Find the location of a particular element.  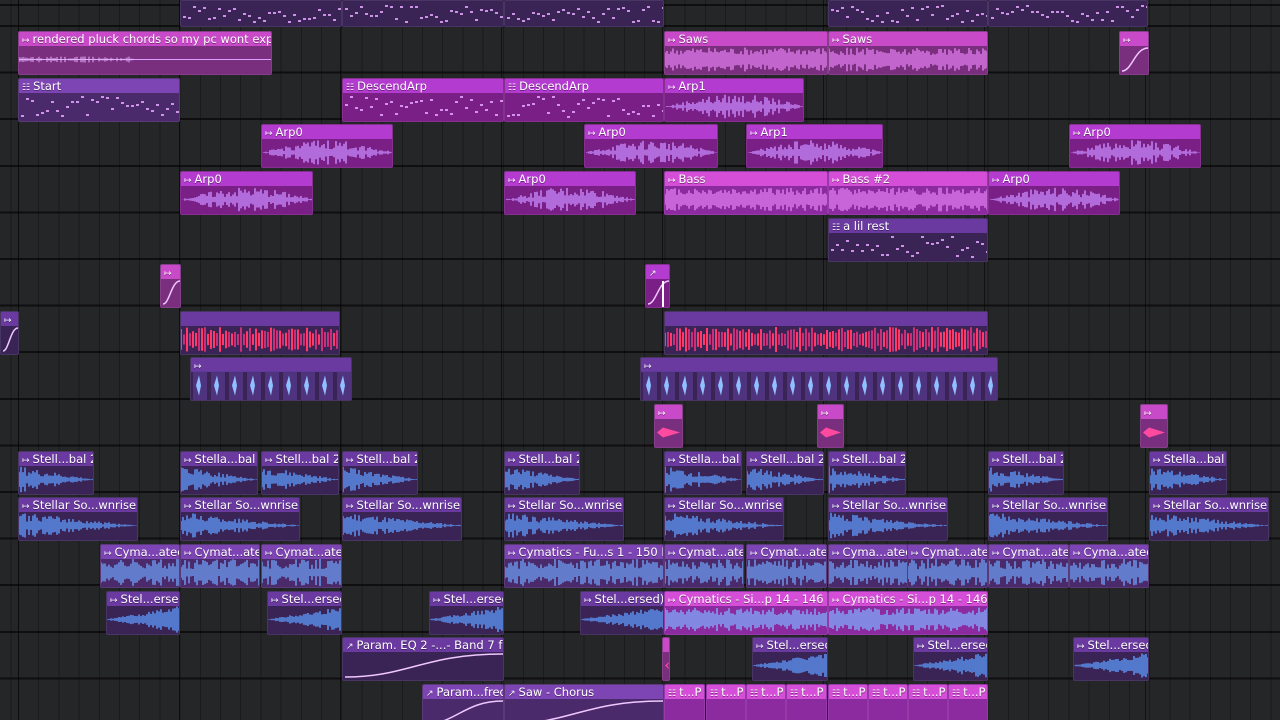

playlist-clip: ↦ Saws is located at coordinates (908, 53).